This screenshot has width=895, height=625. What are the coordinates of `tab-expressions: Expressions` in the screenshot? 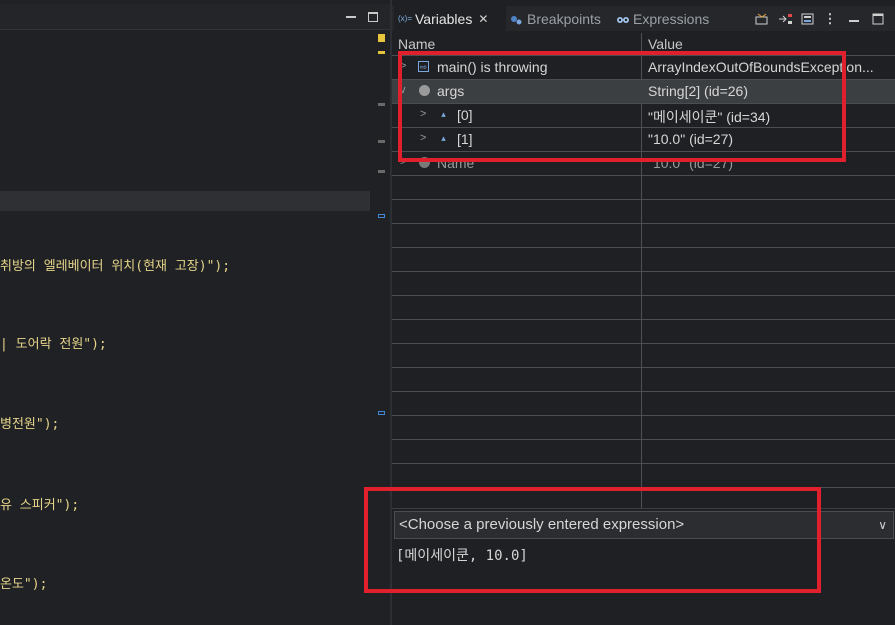 It's located at (666, 18).